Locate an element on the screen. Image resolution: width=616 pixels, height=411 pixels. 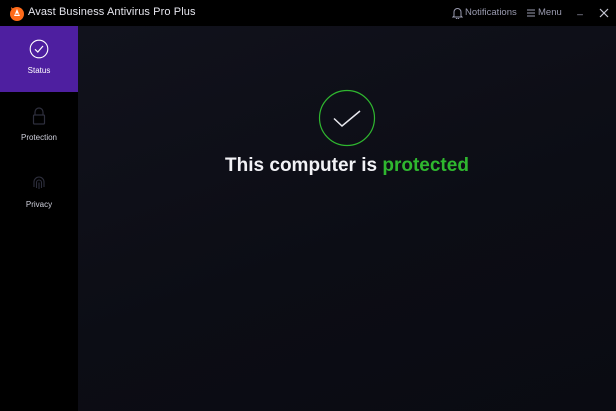
headline-status: protected is located at coordinates (425, 165).